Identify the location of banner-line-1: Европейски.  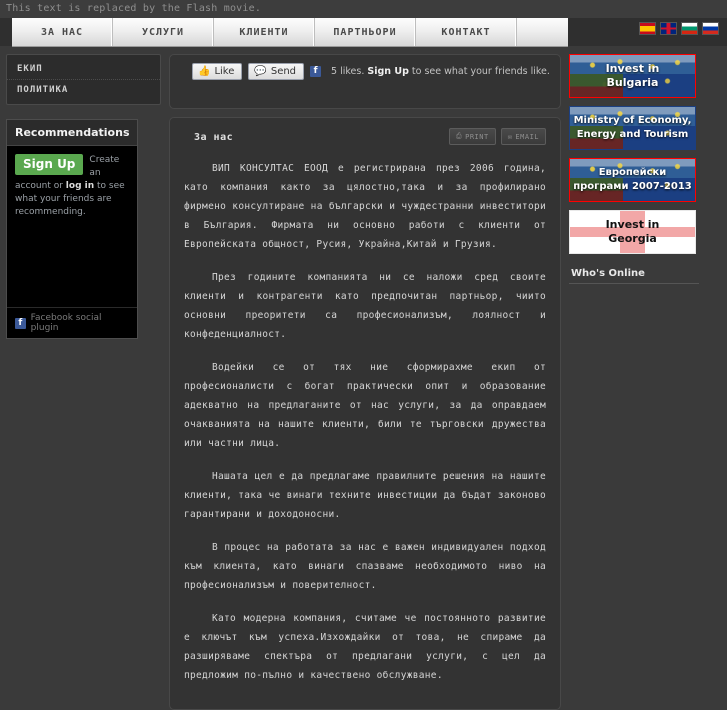
(632, 172).